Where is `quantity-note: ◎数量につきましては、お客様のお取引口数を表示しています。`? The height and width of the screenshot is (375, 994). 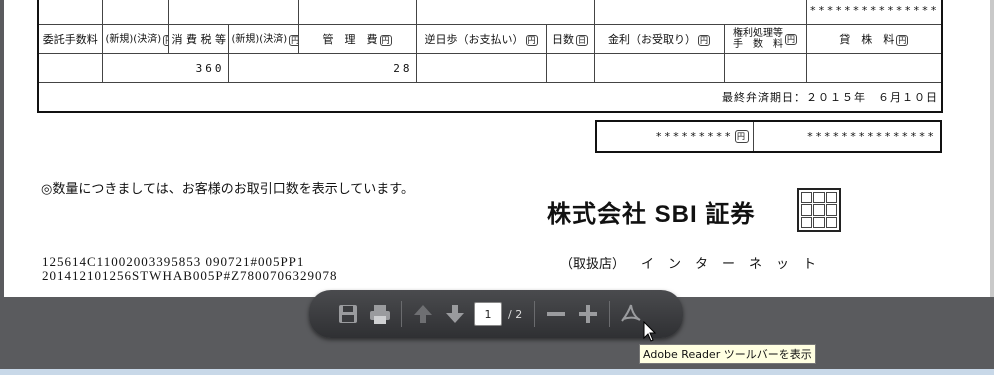 quantity-note: ◎数量につきましては、お客様のお取引口数を表示しています。 is located at coordinates (228, 189).